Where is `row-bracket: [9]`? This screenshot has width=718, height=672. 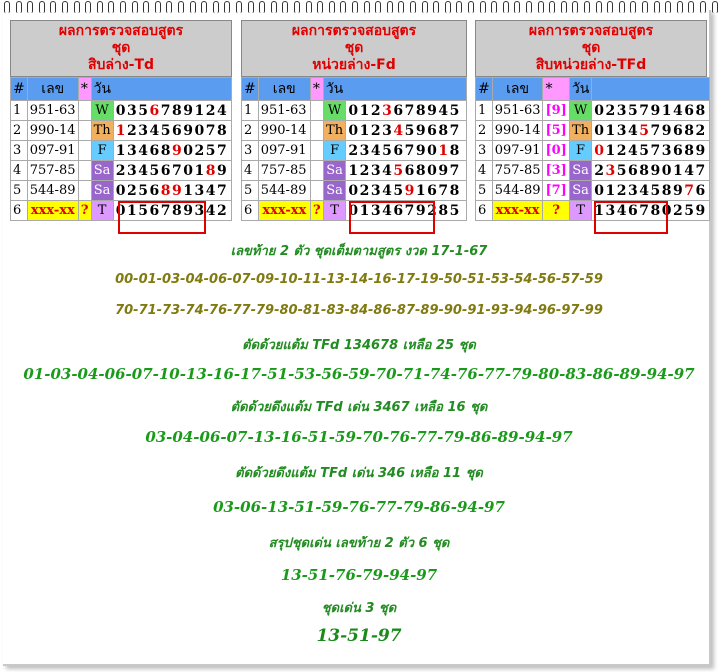
row-bracket: [9] is located at coordinates (556, 110).